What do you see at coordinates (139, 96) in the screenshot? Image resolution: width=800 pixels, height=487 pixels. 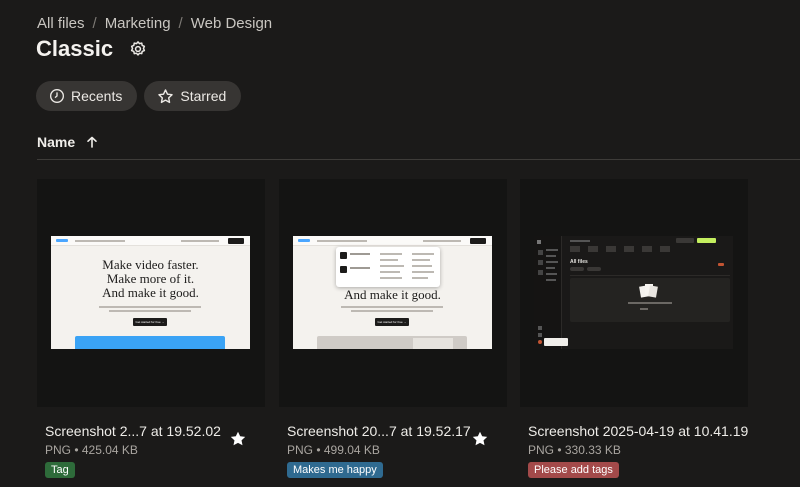 I see `filter-pills: Recents Starred` at bounding box center [139, 96].